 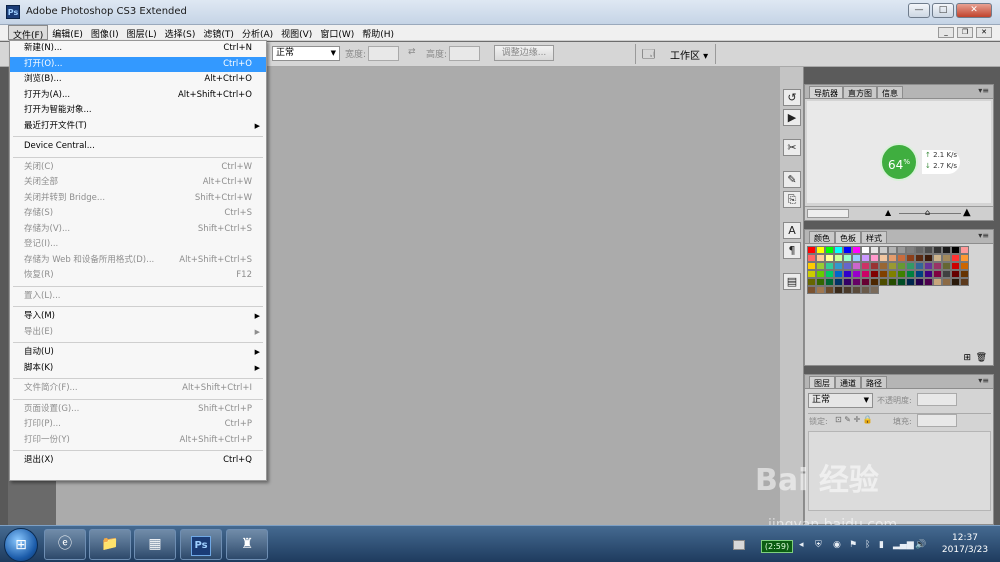 What do you see at coordinates (937, 420) in the screenshot?
I see `fill-input` at bounding box center [937, 420].